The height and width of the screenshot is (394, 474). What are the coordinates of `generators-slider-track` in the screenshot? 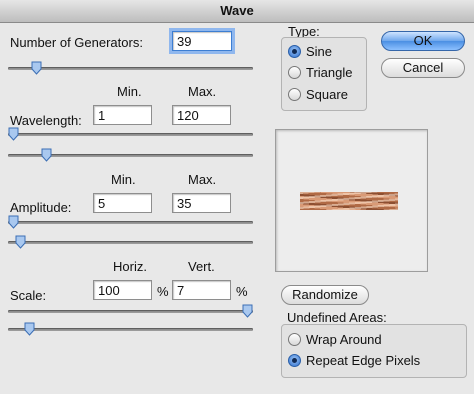 It's located at (130, 68).